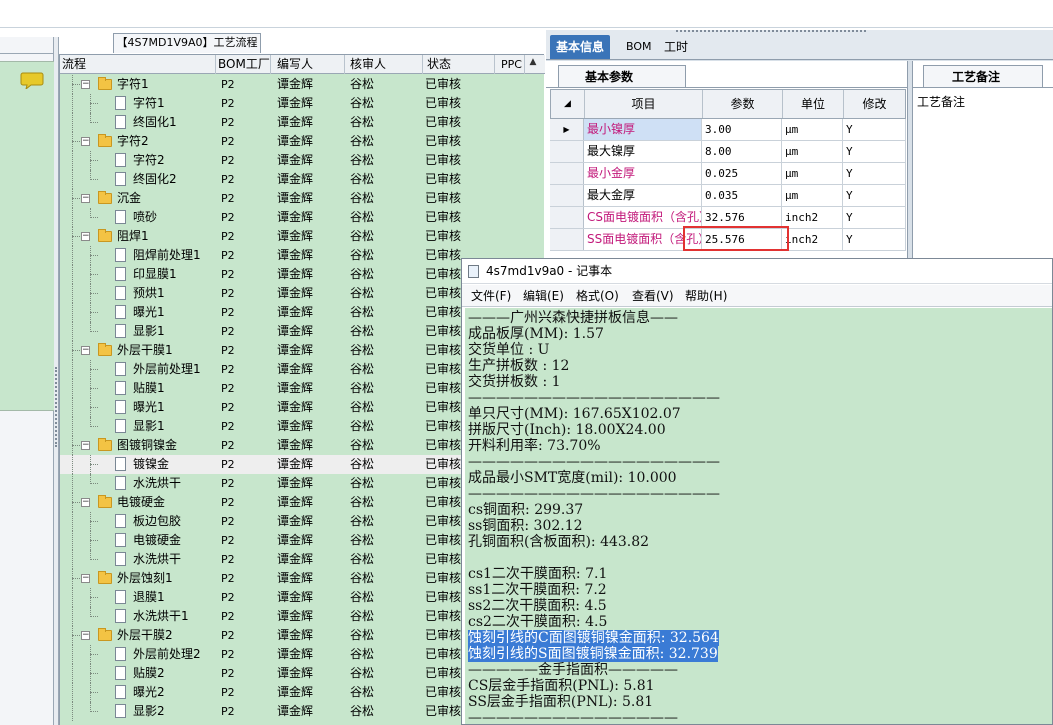 This screenshot has height=725, width=1053. I want to click on param-value: 0.035, so click(742, 195).